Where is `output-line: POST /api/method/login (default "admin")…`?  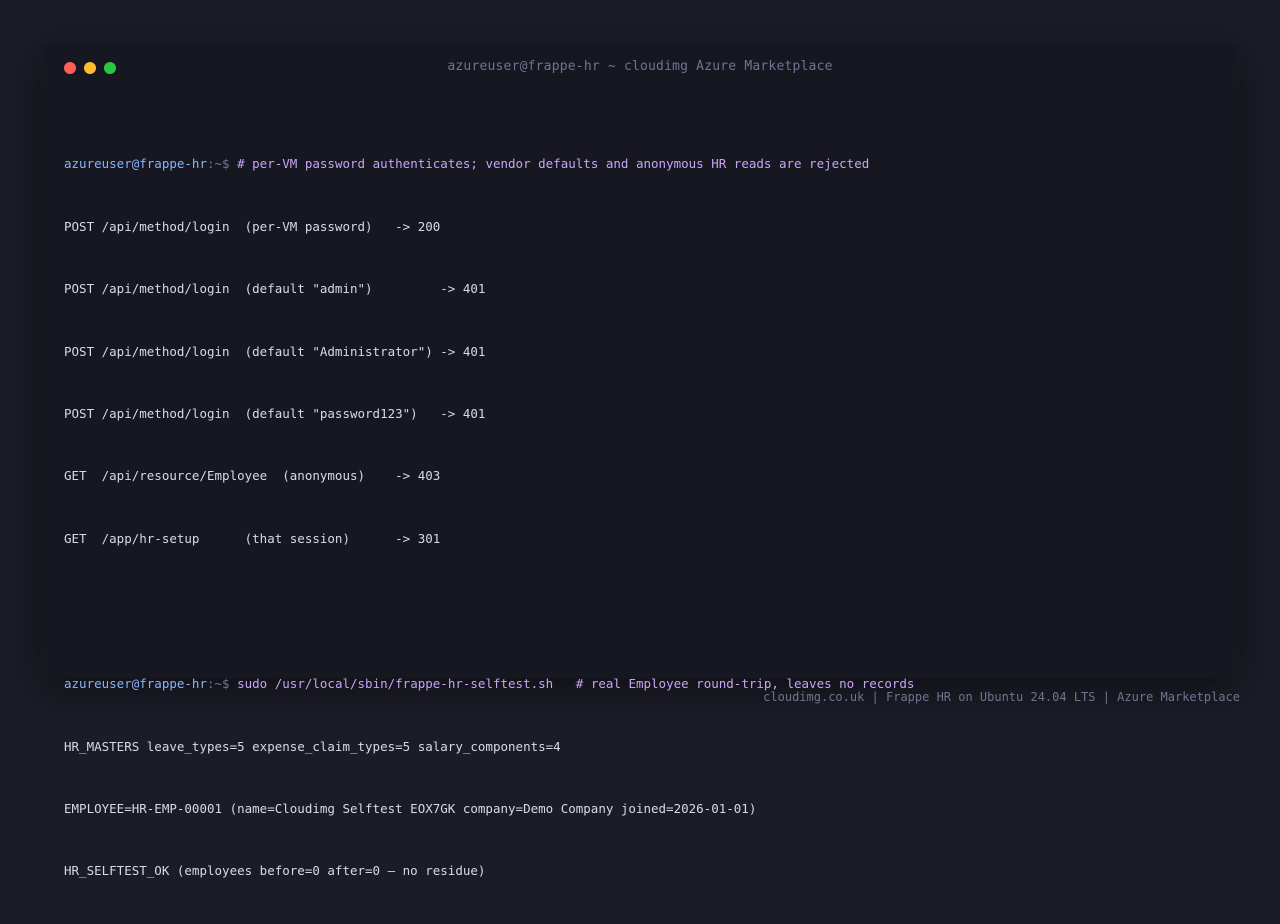 output-line: POST /api/method/login (default "admin")… is located at coordinates (275, 289).